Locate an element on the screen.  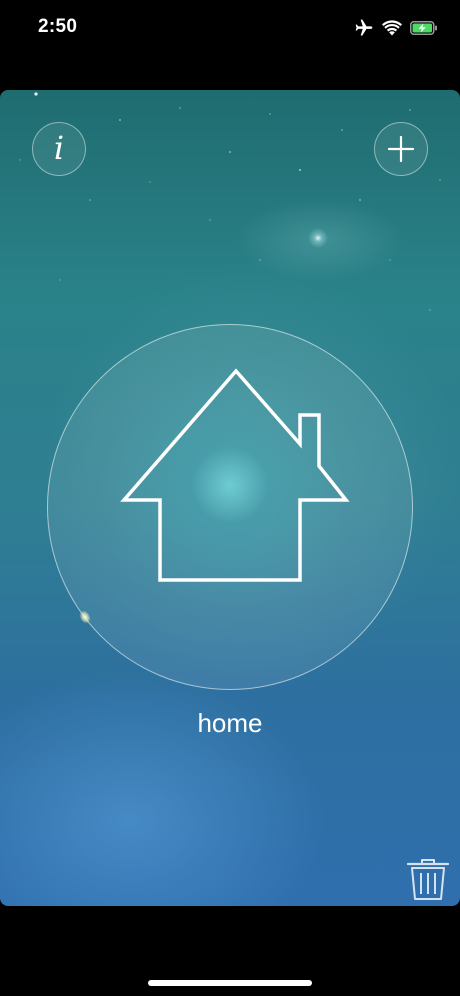
scene-name: home is located at coordinates (230, 723).